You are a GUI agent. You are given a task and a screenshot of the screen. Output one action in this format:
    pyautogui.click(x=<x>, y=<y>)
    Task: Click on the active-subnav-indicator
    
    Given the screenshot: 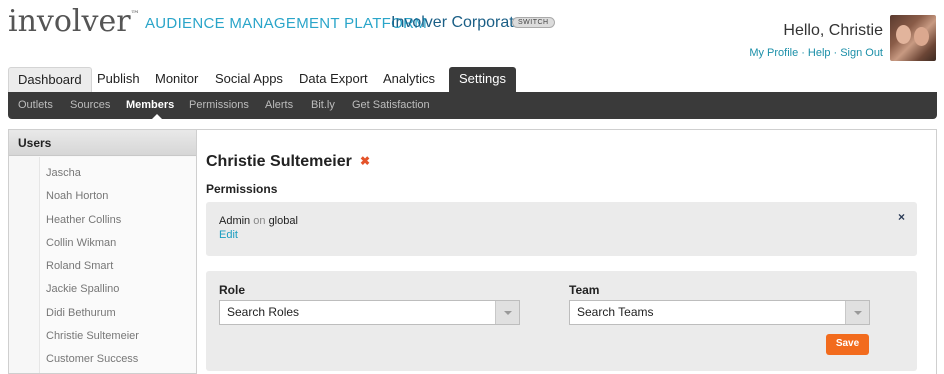 What is the action you would take?
    pyautogui.click(x=157, y=117)
    